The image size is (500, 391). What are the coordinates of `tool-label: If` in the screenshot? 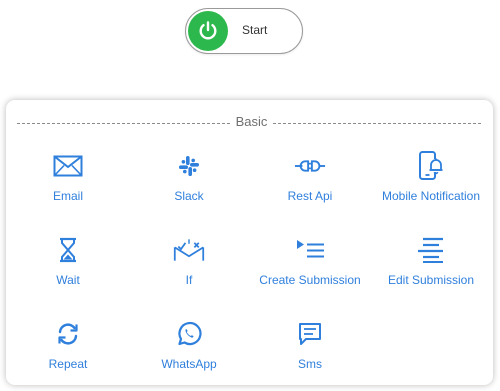 It's located at (189, 280).